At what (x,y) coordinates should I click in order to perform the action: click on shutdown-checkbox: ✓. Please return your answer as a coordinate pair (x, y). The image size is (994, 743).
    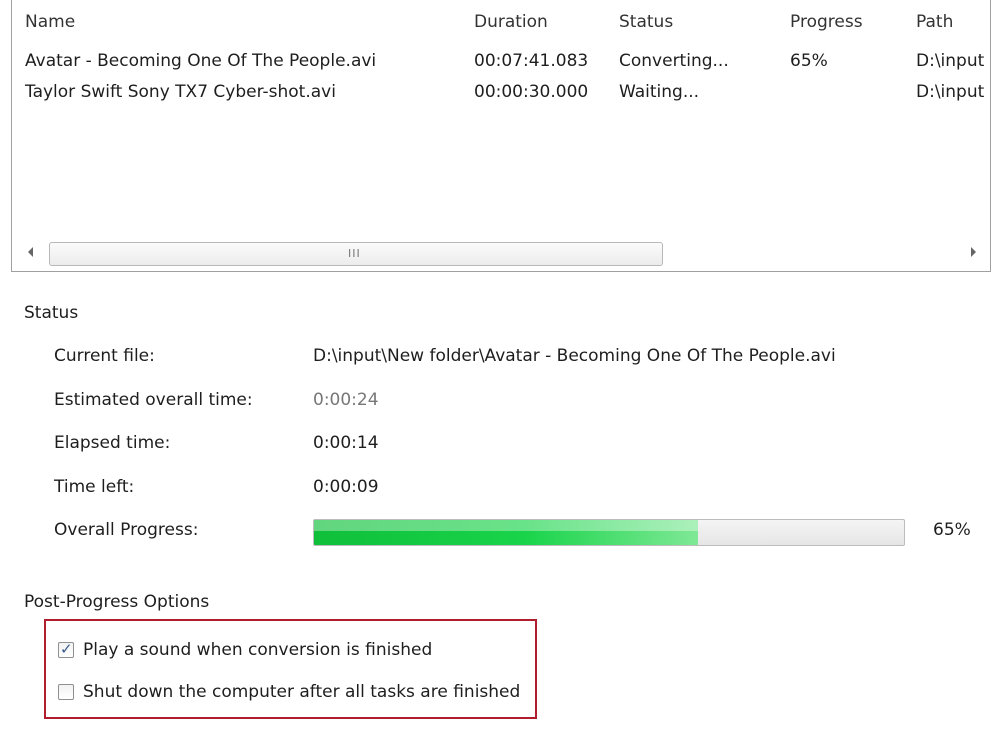
    Looking at the image, I should click on (66, 692).